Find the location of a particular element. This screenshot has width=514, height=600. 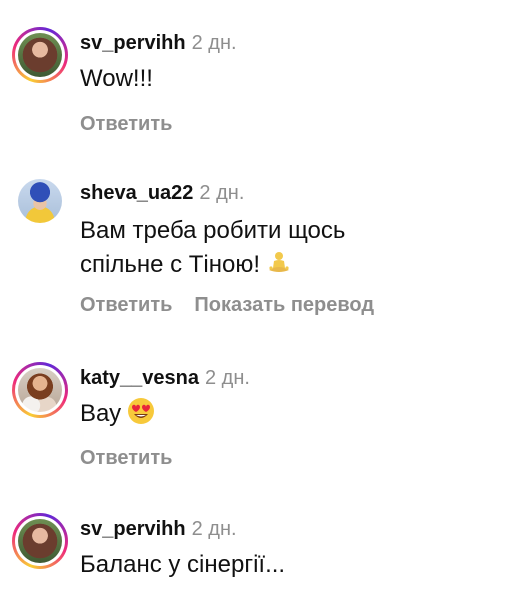

comment-actions: Ответить Показать перевод is located at coordinates (238, 305).